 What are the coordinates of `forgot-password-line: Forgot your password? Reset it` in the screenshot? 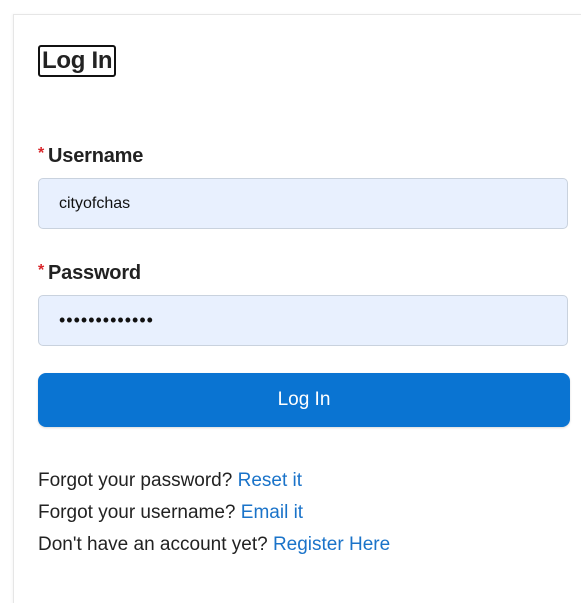 It's located at (214, 481).